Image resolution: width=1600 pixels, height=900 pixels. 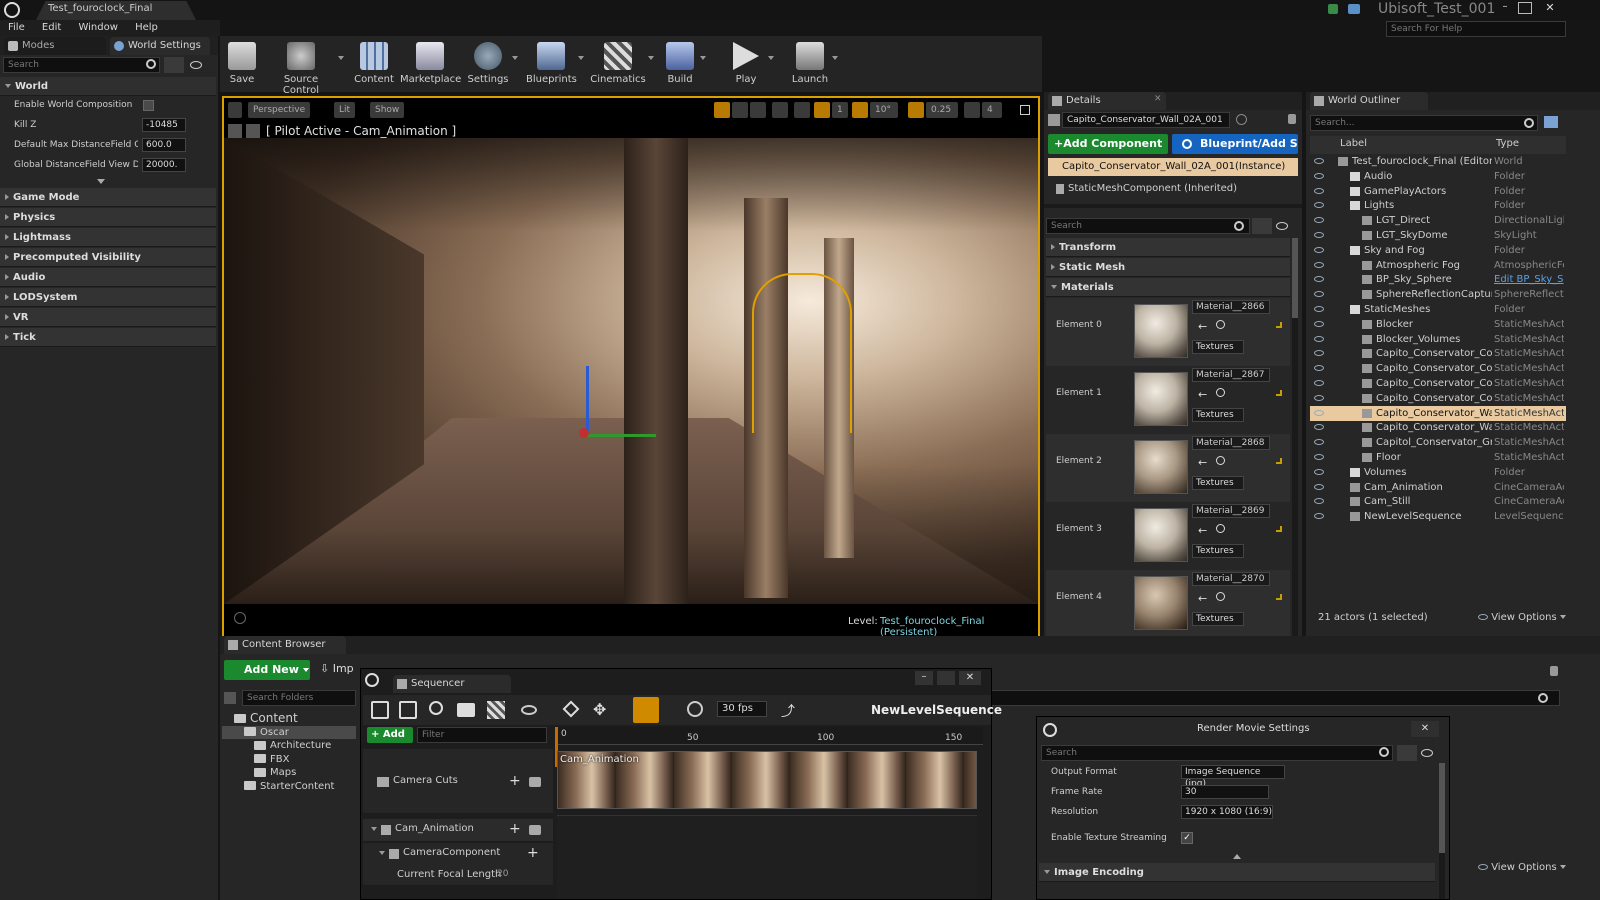 What do you see at coordinates (267, 670) in the screenshot?
I see `add-new-button: Add New` at bounding box center [267, 670].